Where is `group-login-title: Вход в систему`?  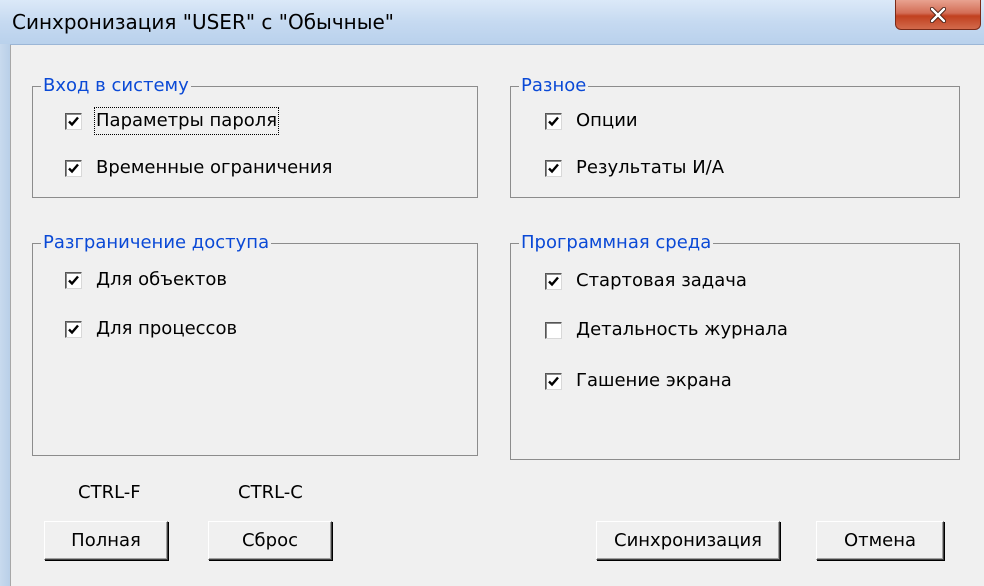
group-login-title: Вход в систему is located at coordinates (116, 86).